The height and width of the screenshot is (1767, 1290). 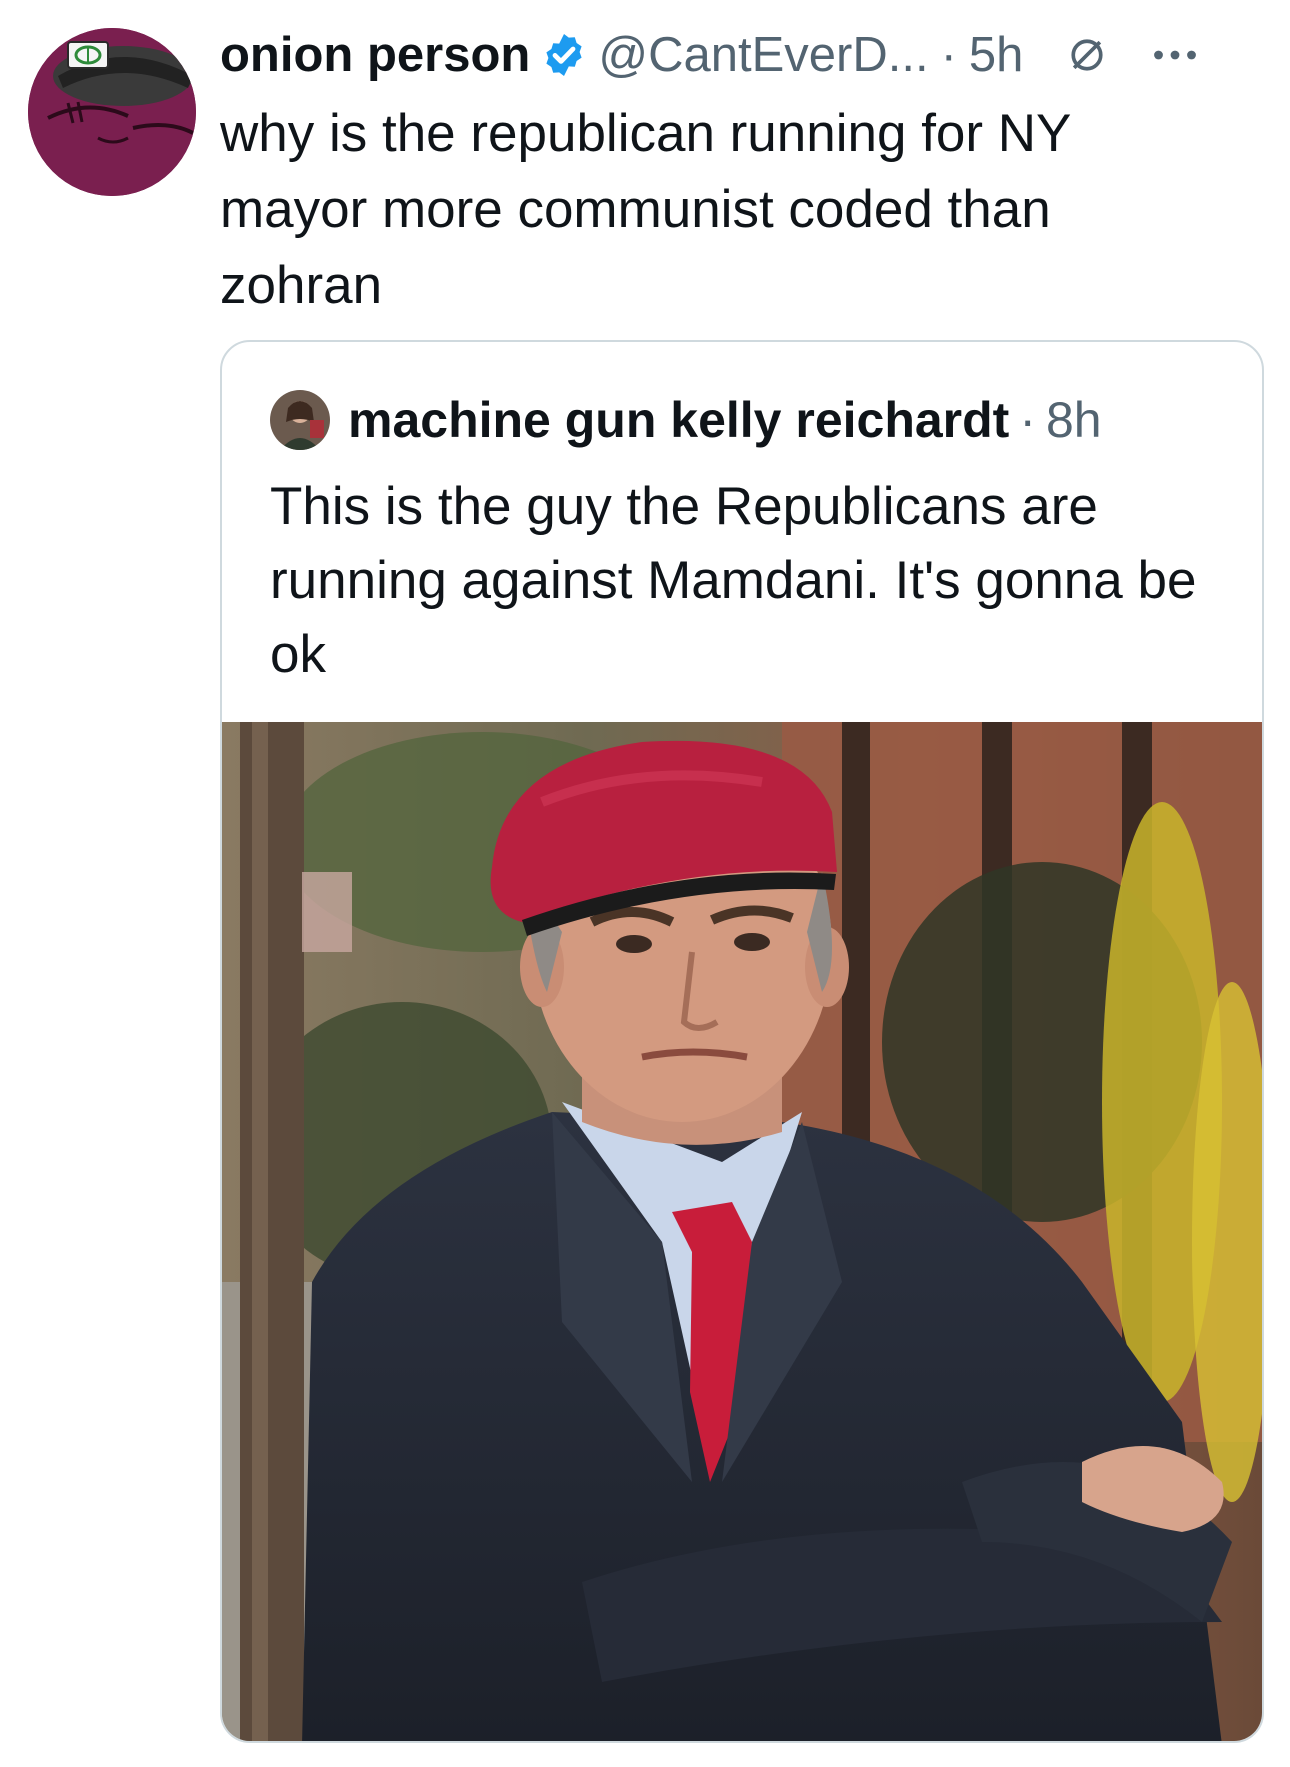 I want to click on author-avatar, so click(x=112, y=112).